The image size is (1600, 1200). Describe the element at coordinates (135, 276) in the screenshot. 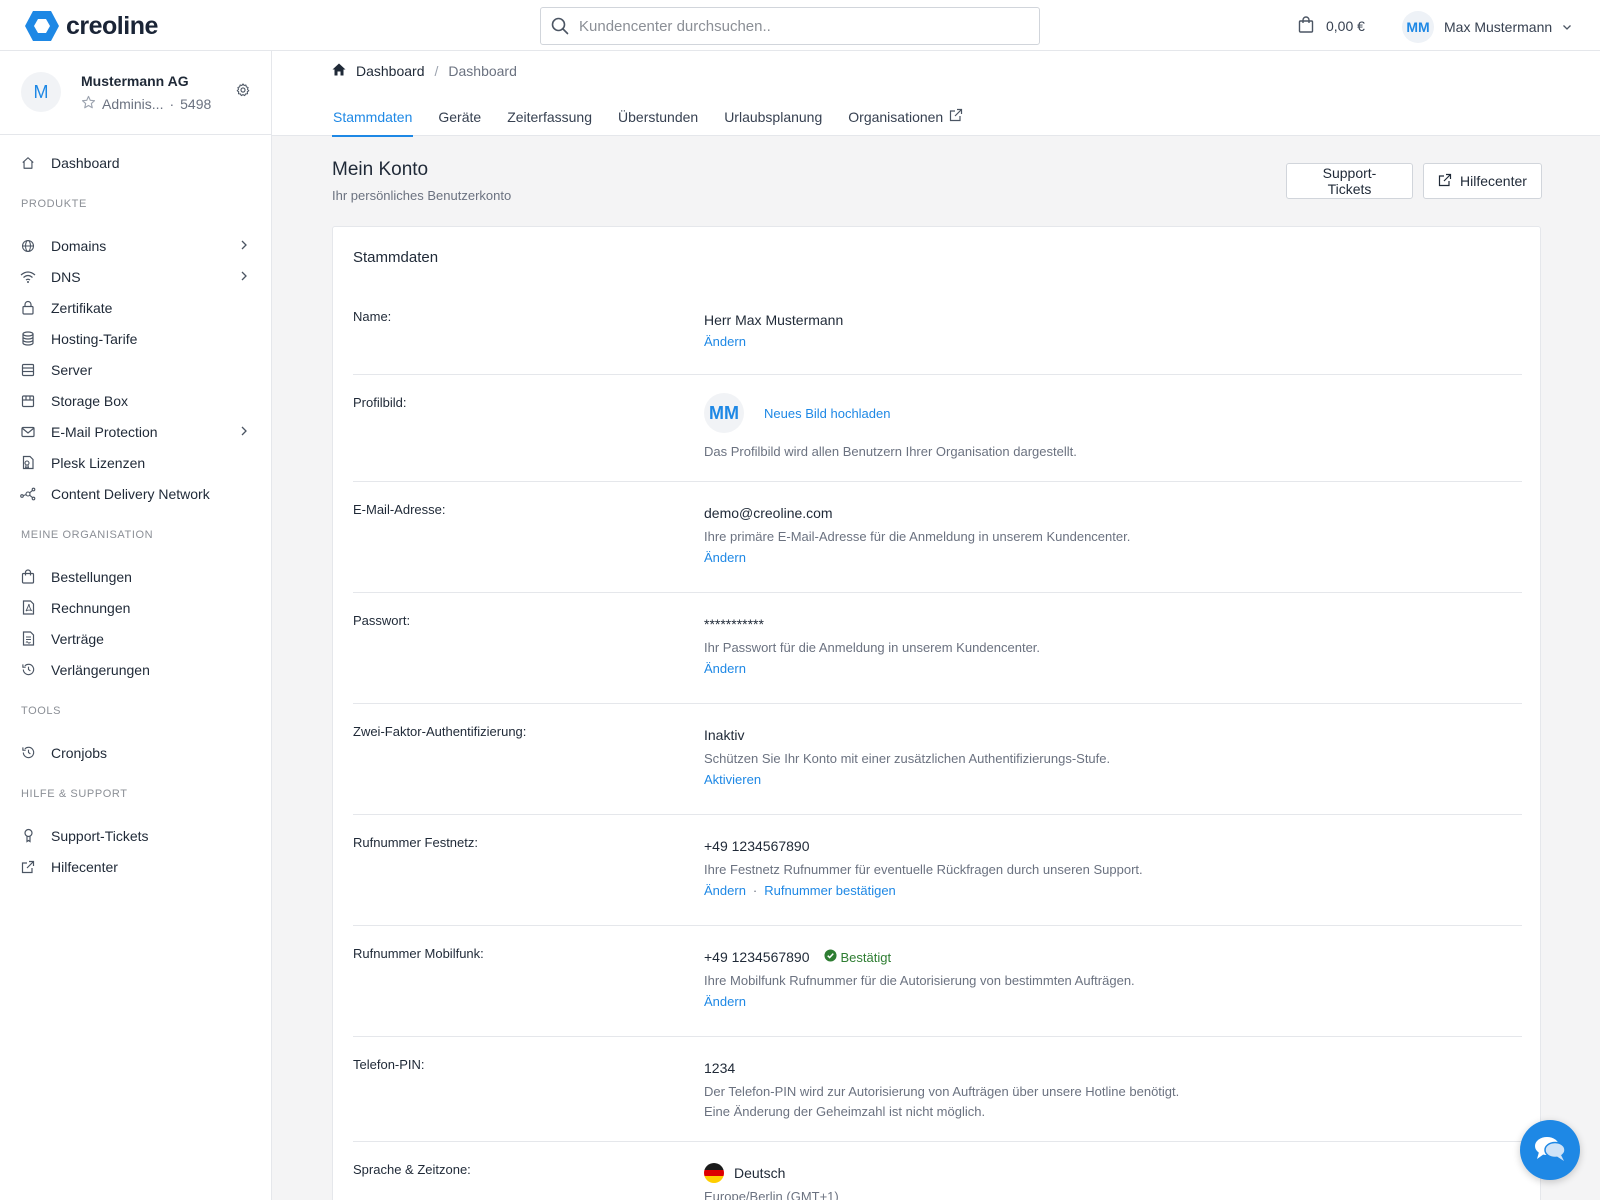

I see `sidebar-item-dns: DNS` at that location.